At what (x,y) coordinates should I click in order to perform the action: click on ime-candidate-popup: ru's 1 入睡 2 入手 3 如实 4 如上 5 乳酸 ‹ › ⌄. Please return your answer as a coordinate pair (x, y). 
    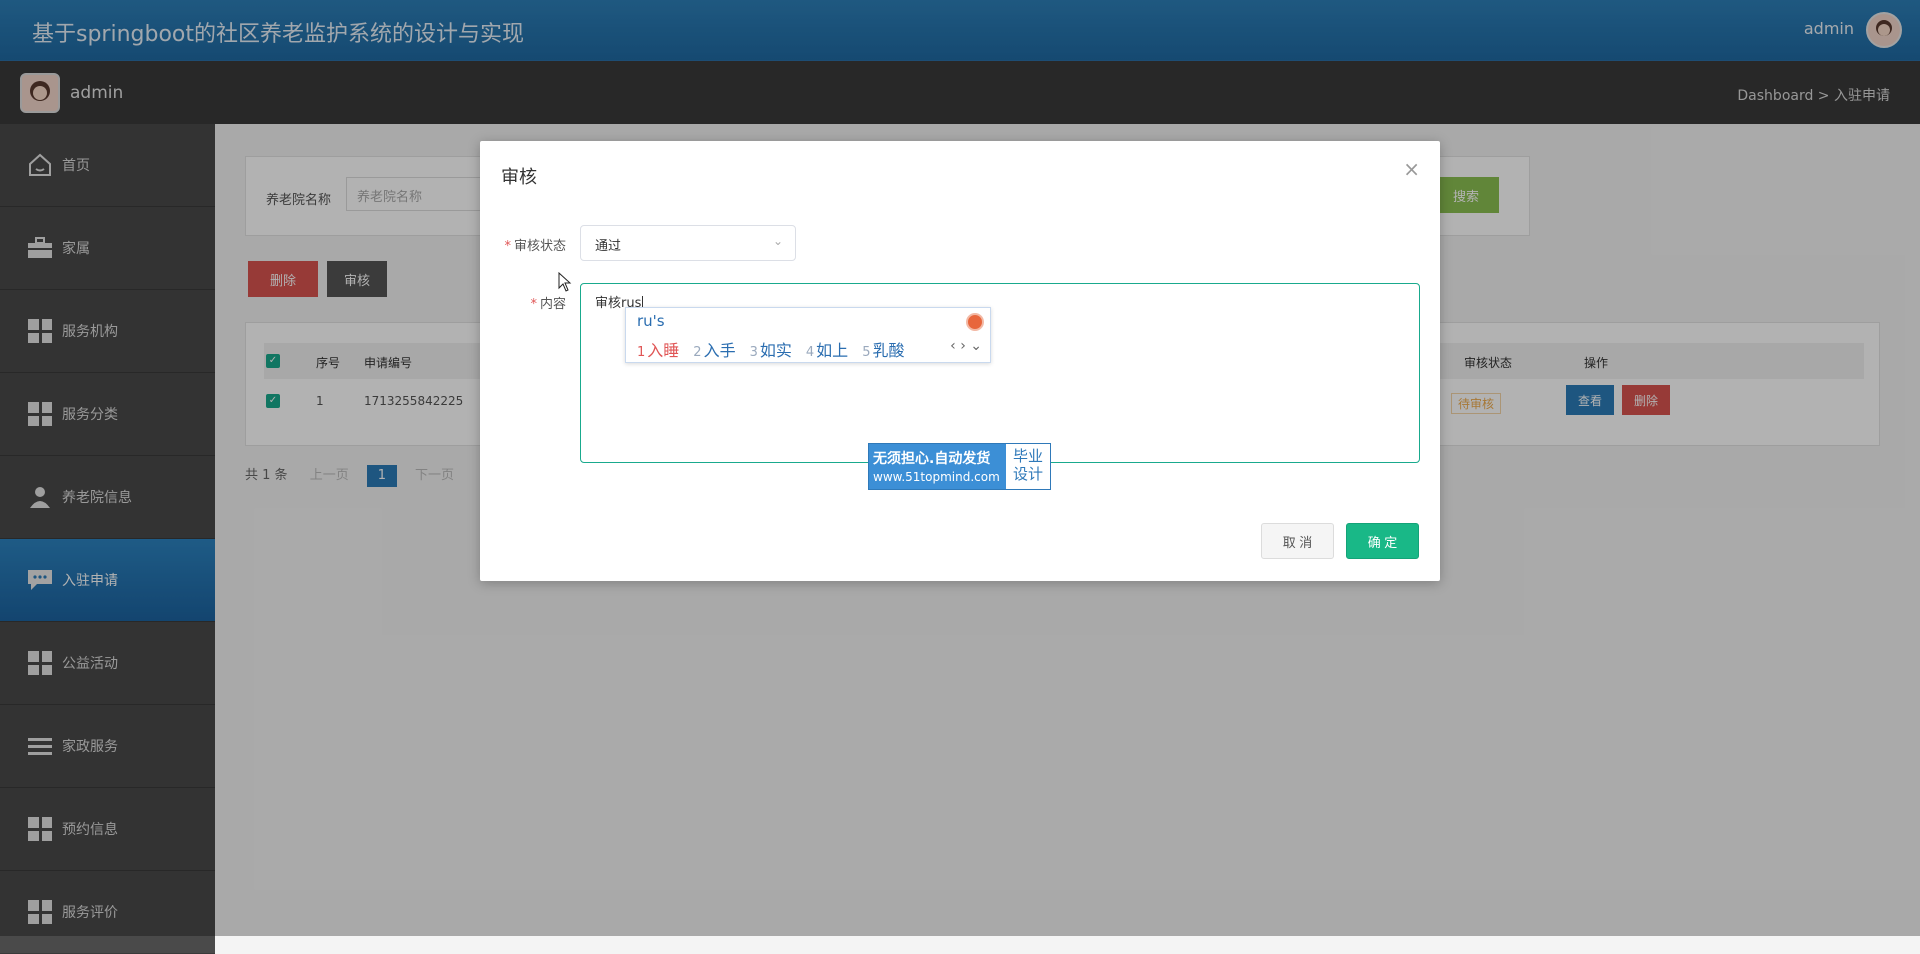
    Looking at the image, I should click on (808, 335).